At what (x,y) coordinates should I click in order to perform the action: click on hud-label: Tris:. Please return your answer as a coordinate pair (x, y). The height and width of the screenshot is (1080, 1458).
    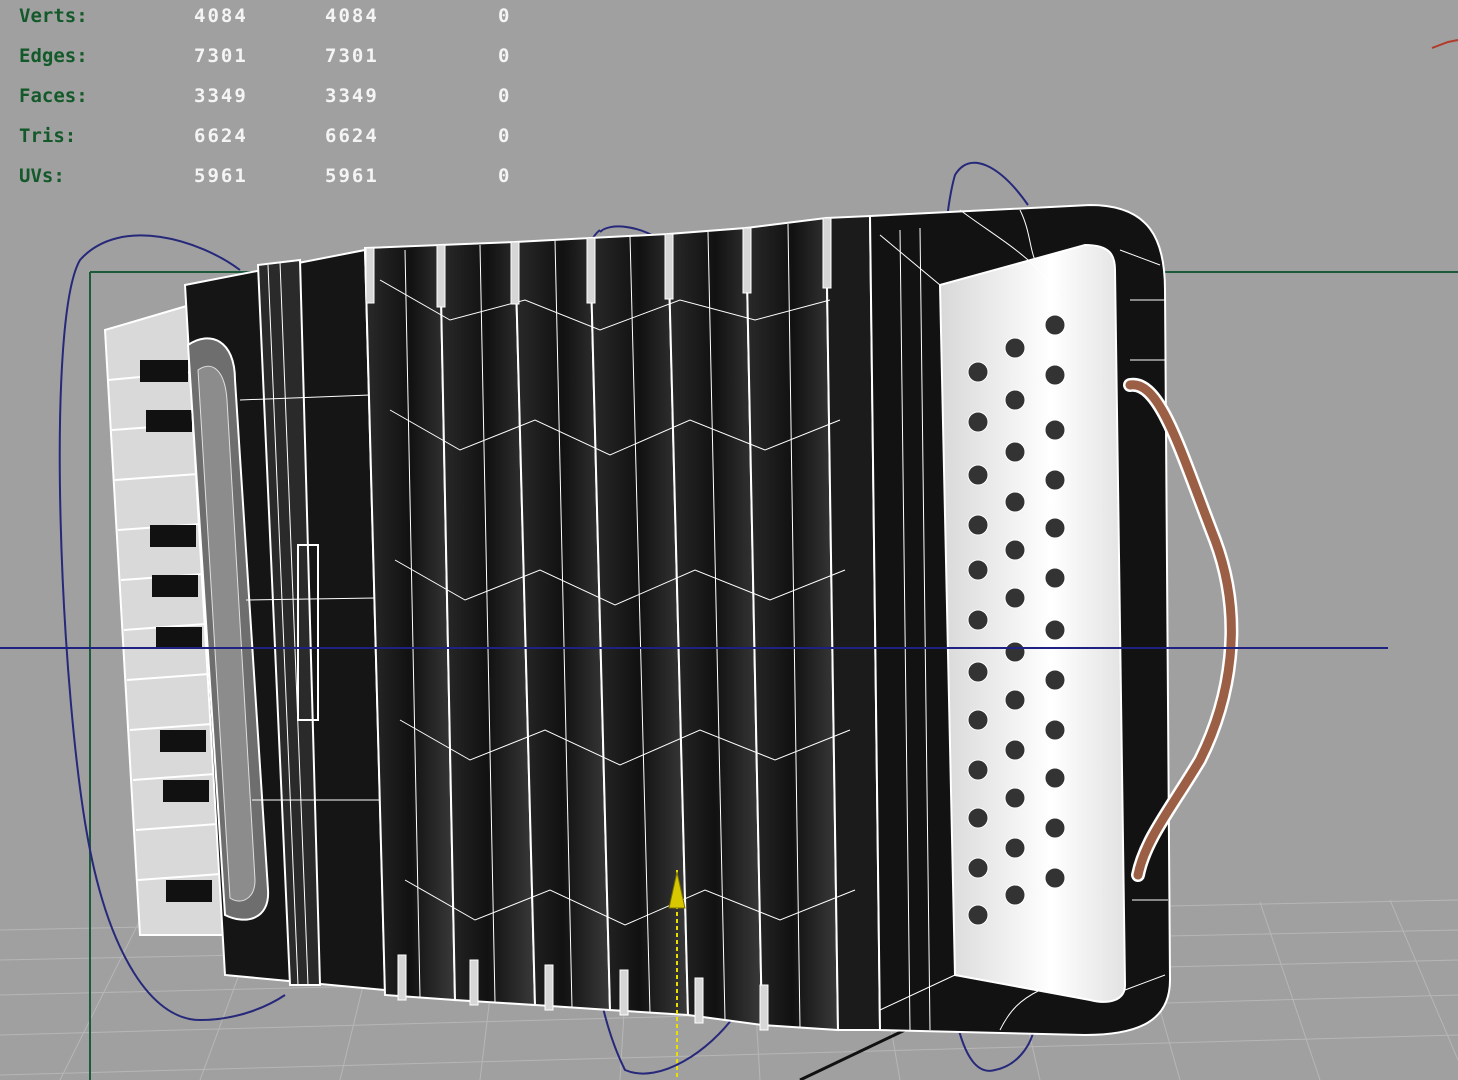
    Looking at the image, I should click on (48, 136).